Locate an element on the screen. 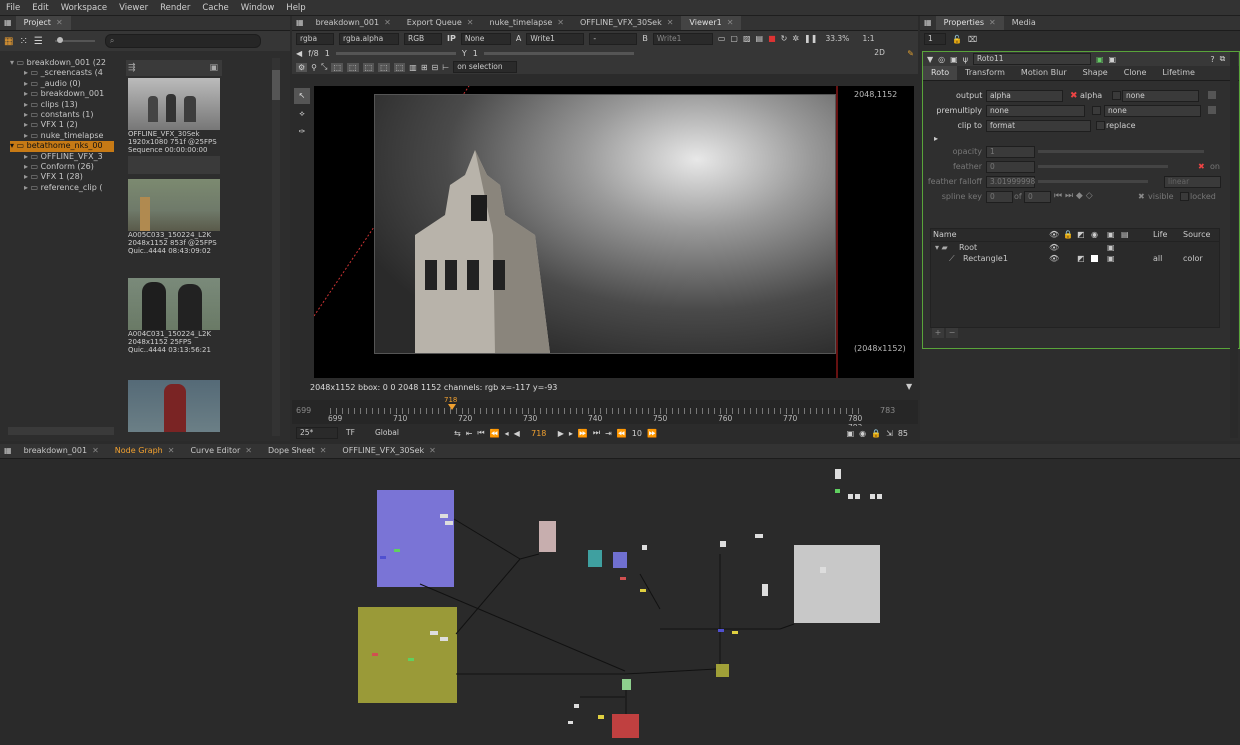 This screenshot has width=1240, height=745. monitor-icon: ▣ is located at coordinates (851, 433).